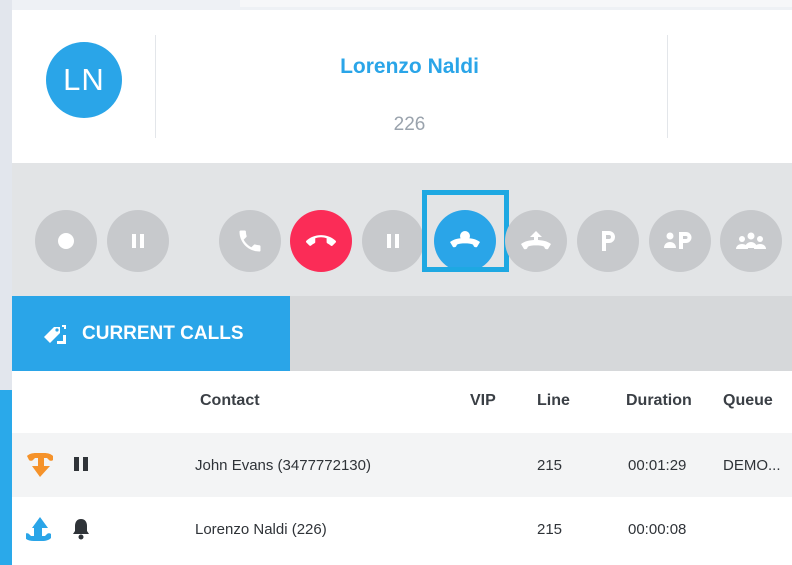 This screenshot has height=565, width=792. Describe the element at coordinates (84, 80) in the screenshot. I see `avatar: LN` at that location.